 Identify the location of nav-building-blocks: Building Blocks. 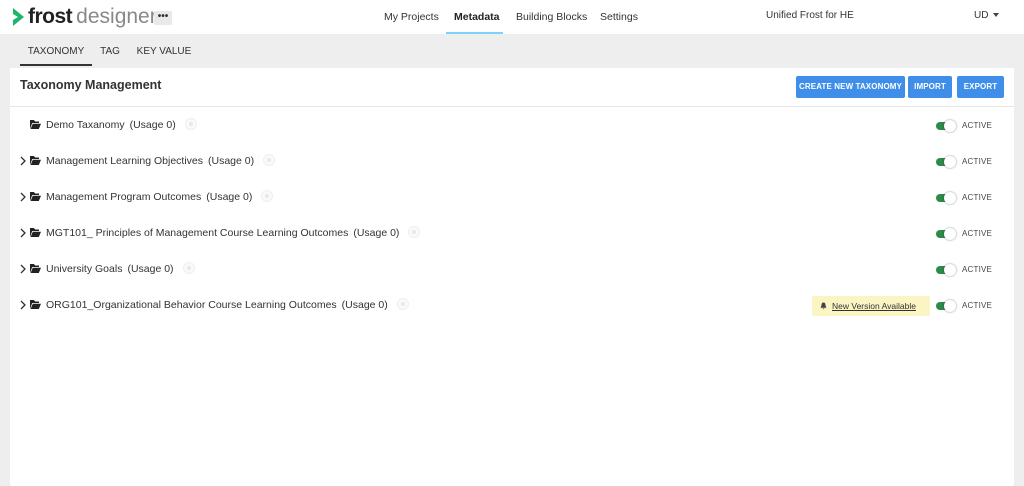
(551, 17).